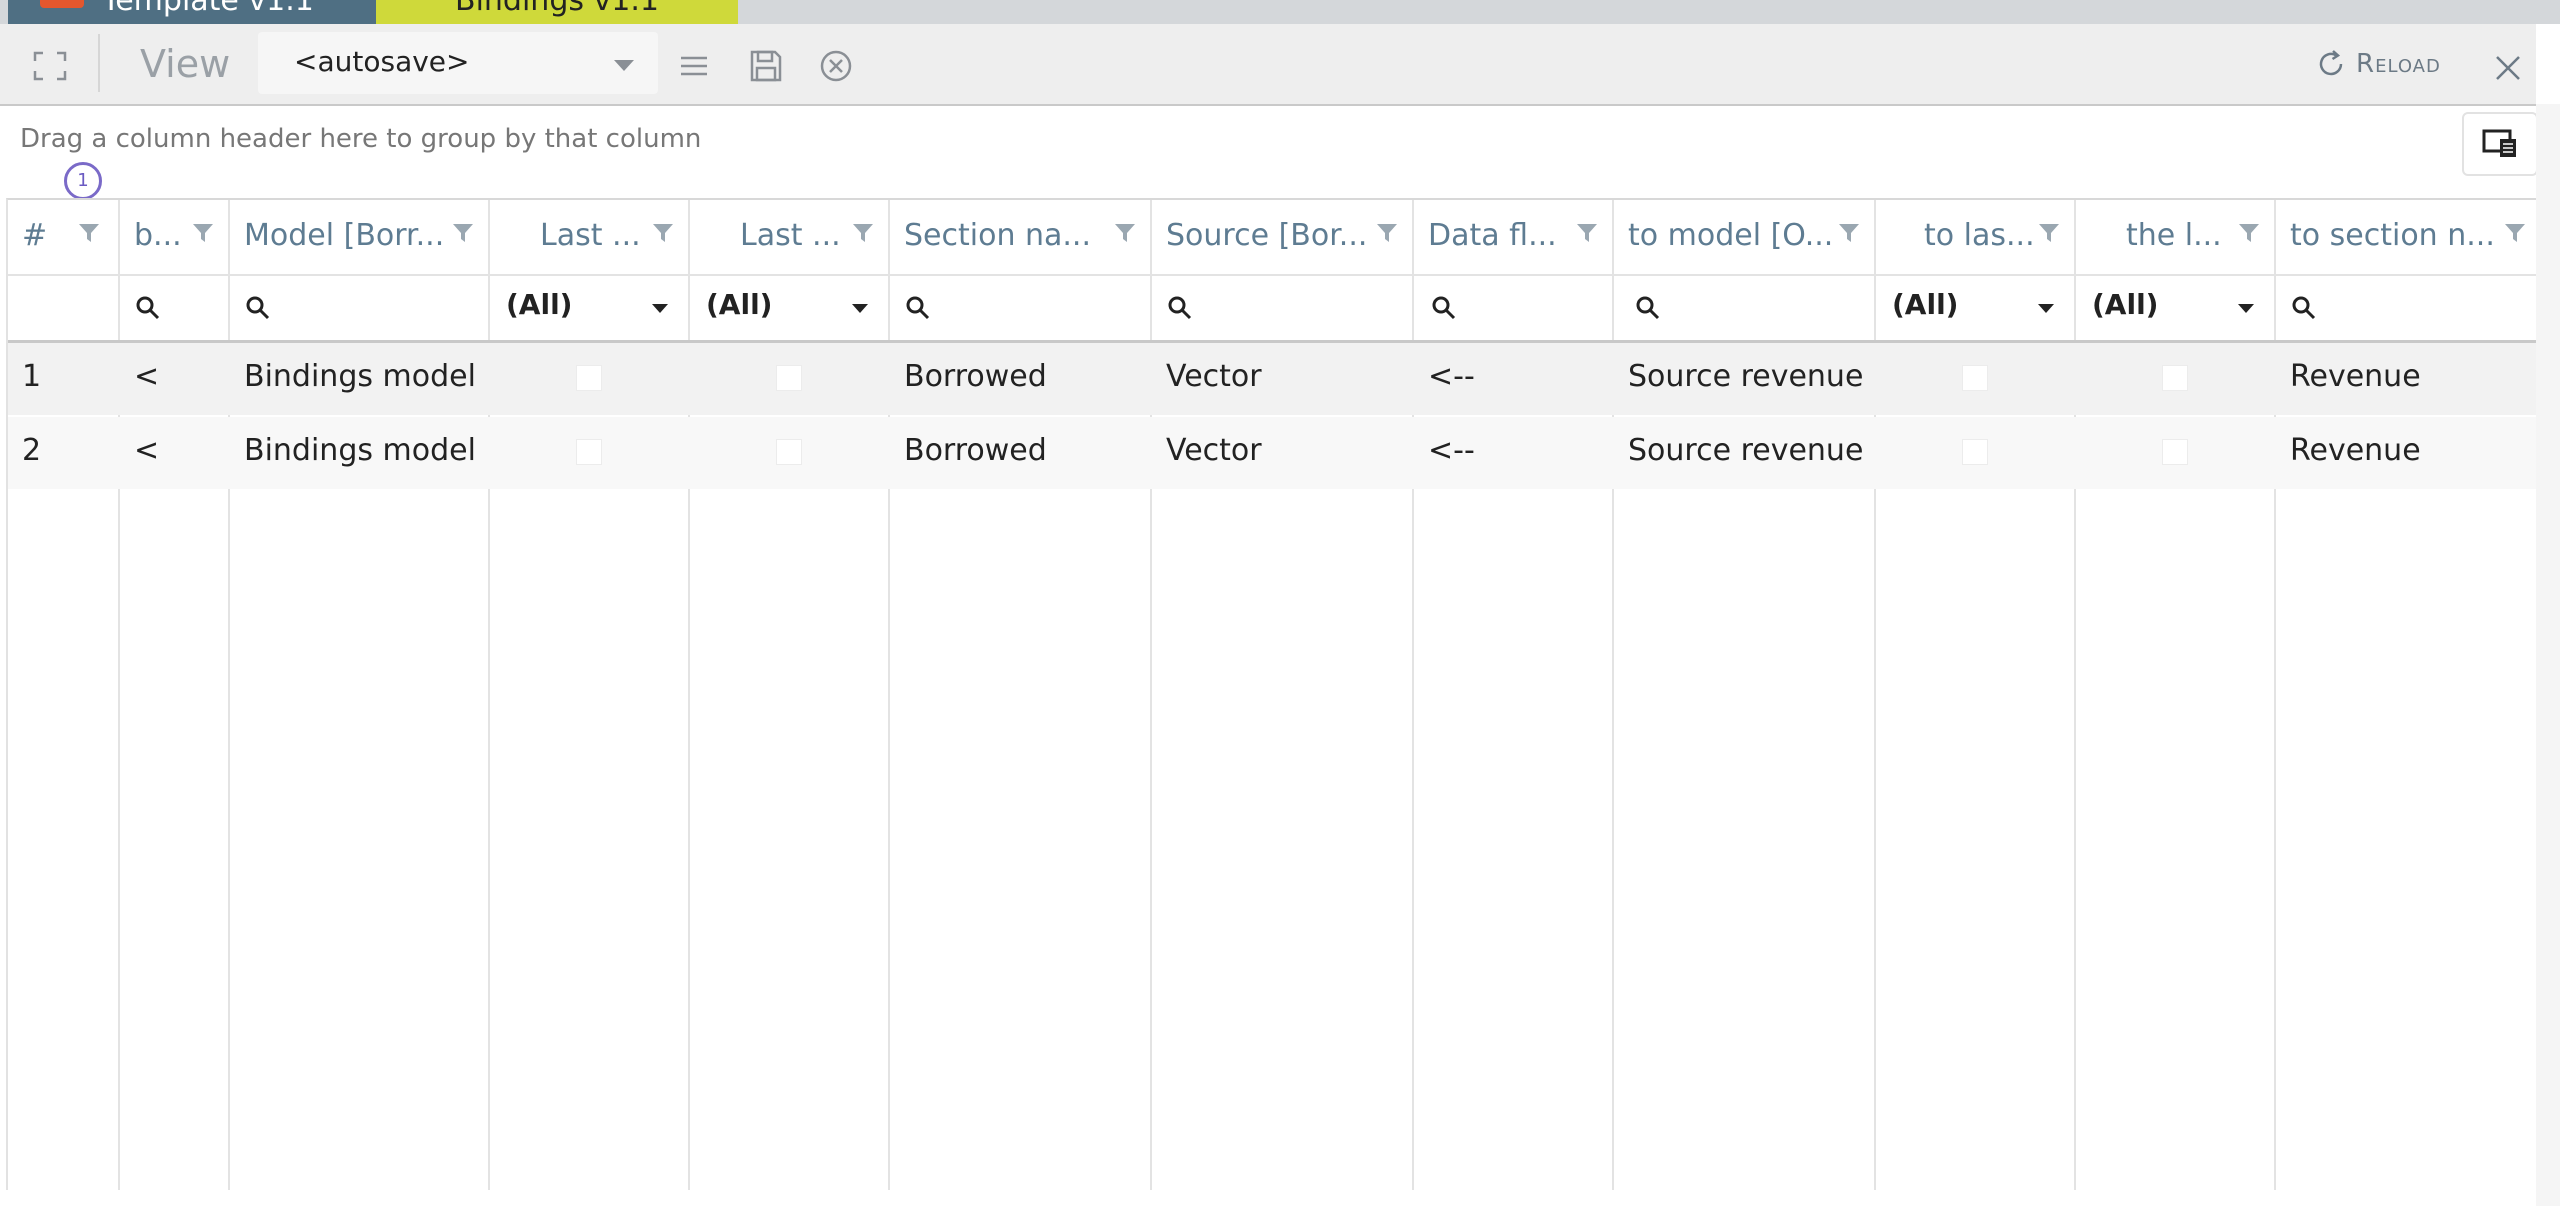 The height and width of the screenshot is (1206, 2560). I want to click on filter-cell-section-name, so click(1020, 308).